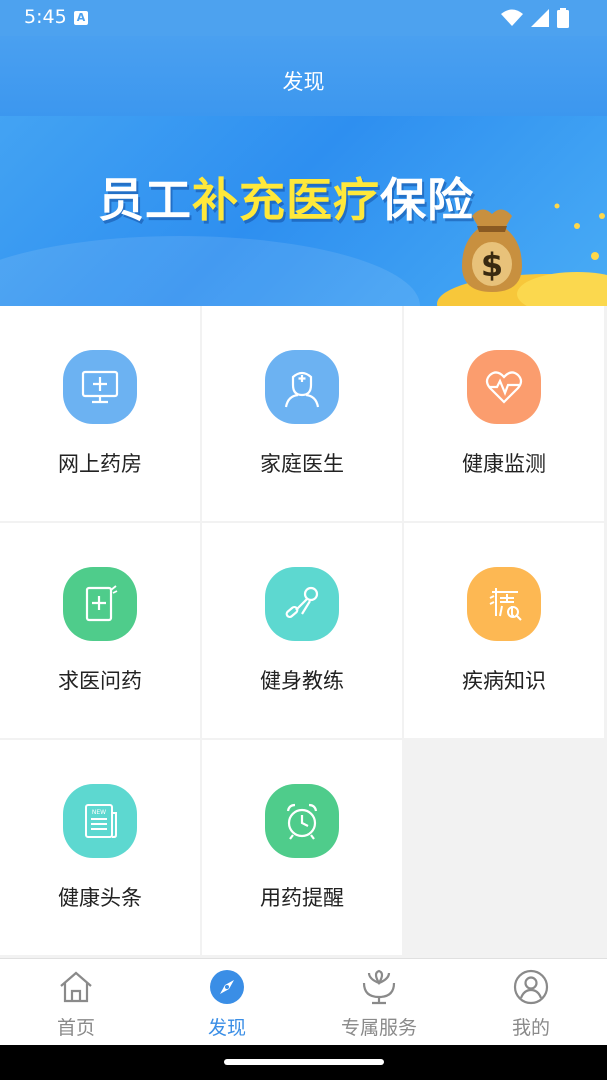 This screenshot has height=1080, width=607. I want to click on hand-grip-icon, so click(302, 604).